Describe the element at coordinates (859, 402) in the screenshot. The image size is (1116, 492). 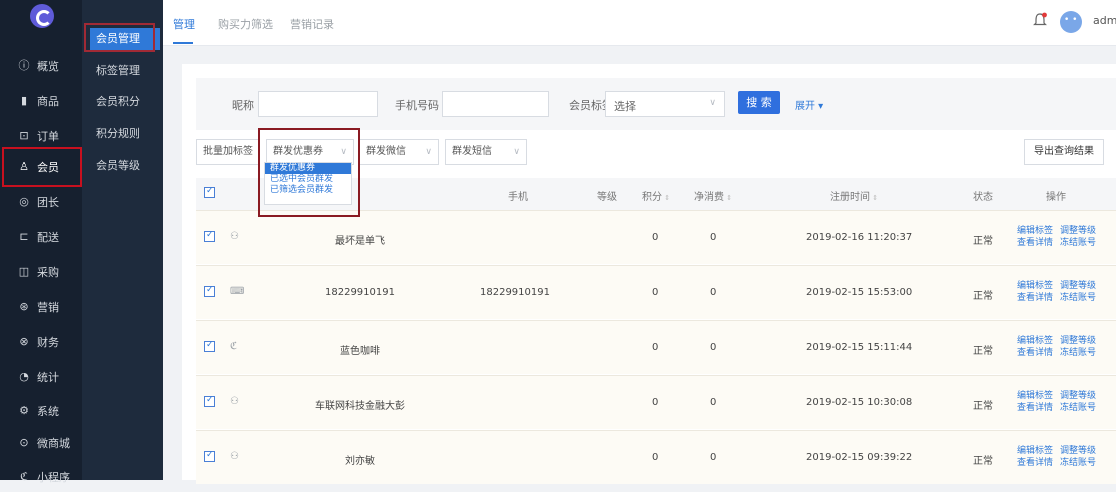
I see `cell-reg-time: 2019-02-15 10:30:08` at that location.